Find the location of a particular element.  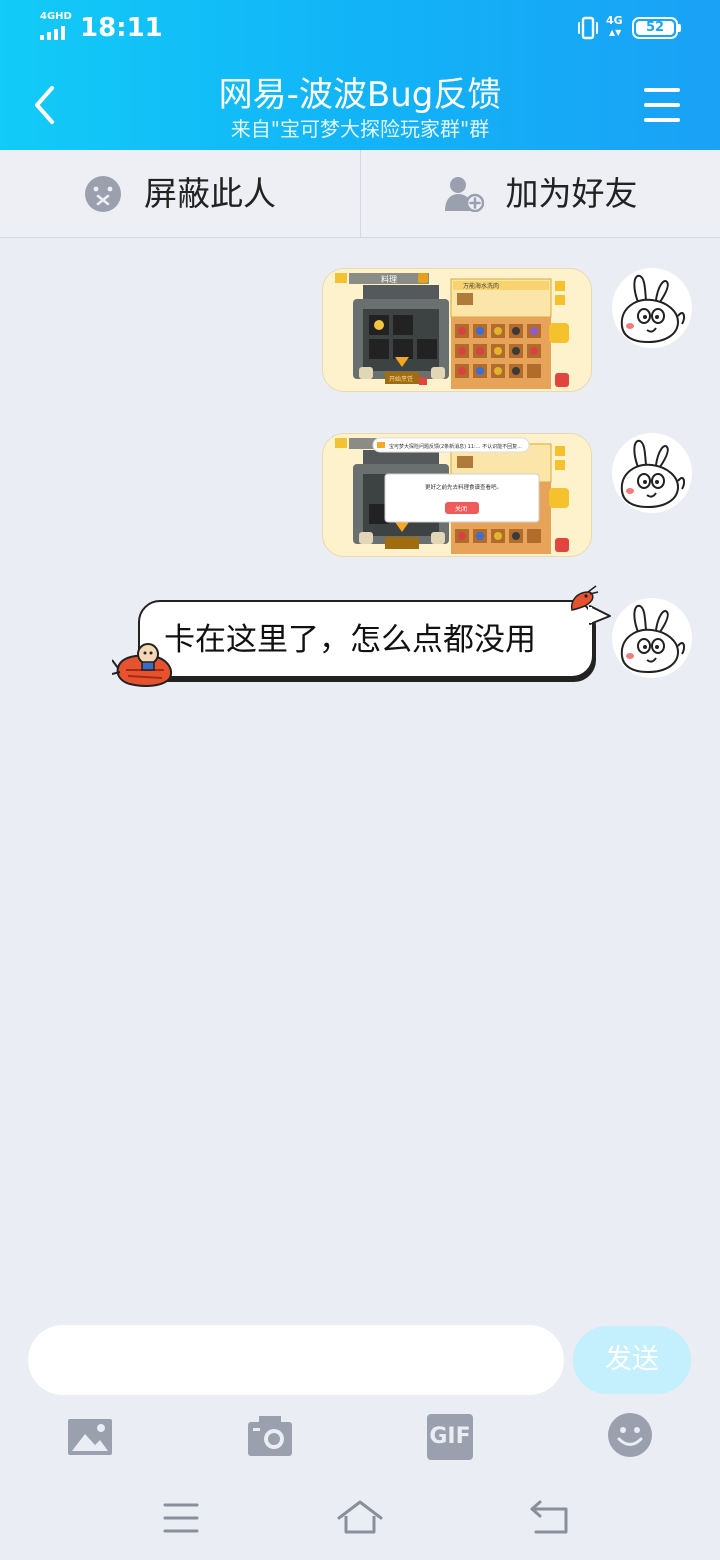

chat-title-block: 网易-波波Bug反馈 来自"宝可梦大探险玩家群"群 is located at coordinates (360, 108).